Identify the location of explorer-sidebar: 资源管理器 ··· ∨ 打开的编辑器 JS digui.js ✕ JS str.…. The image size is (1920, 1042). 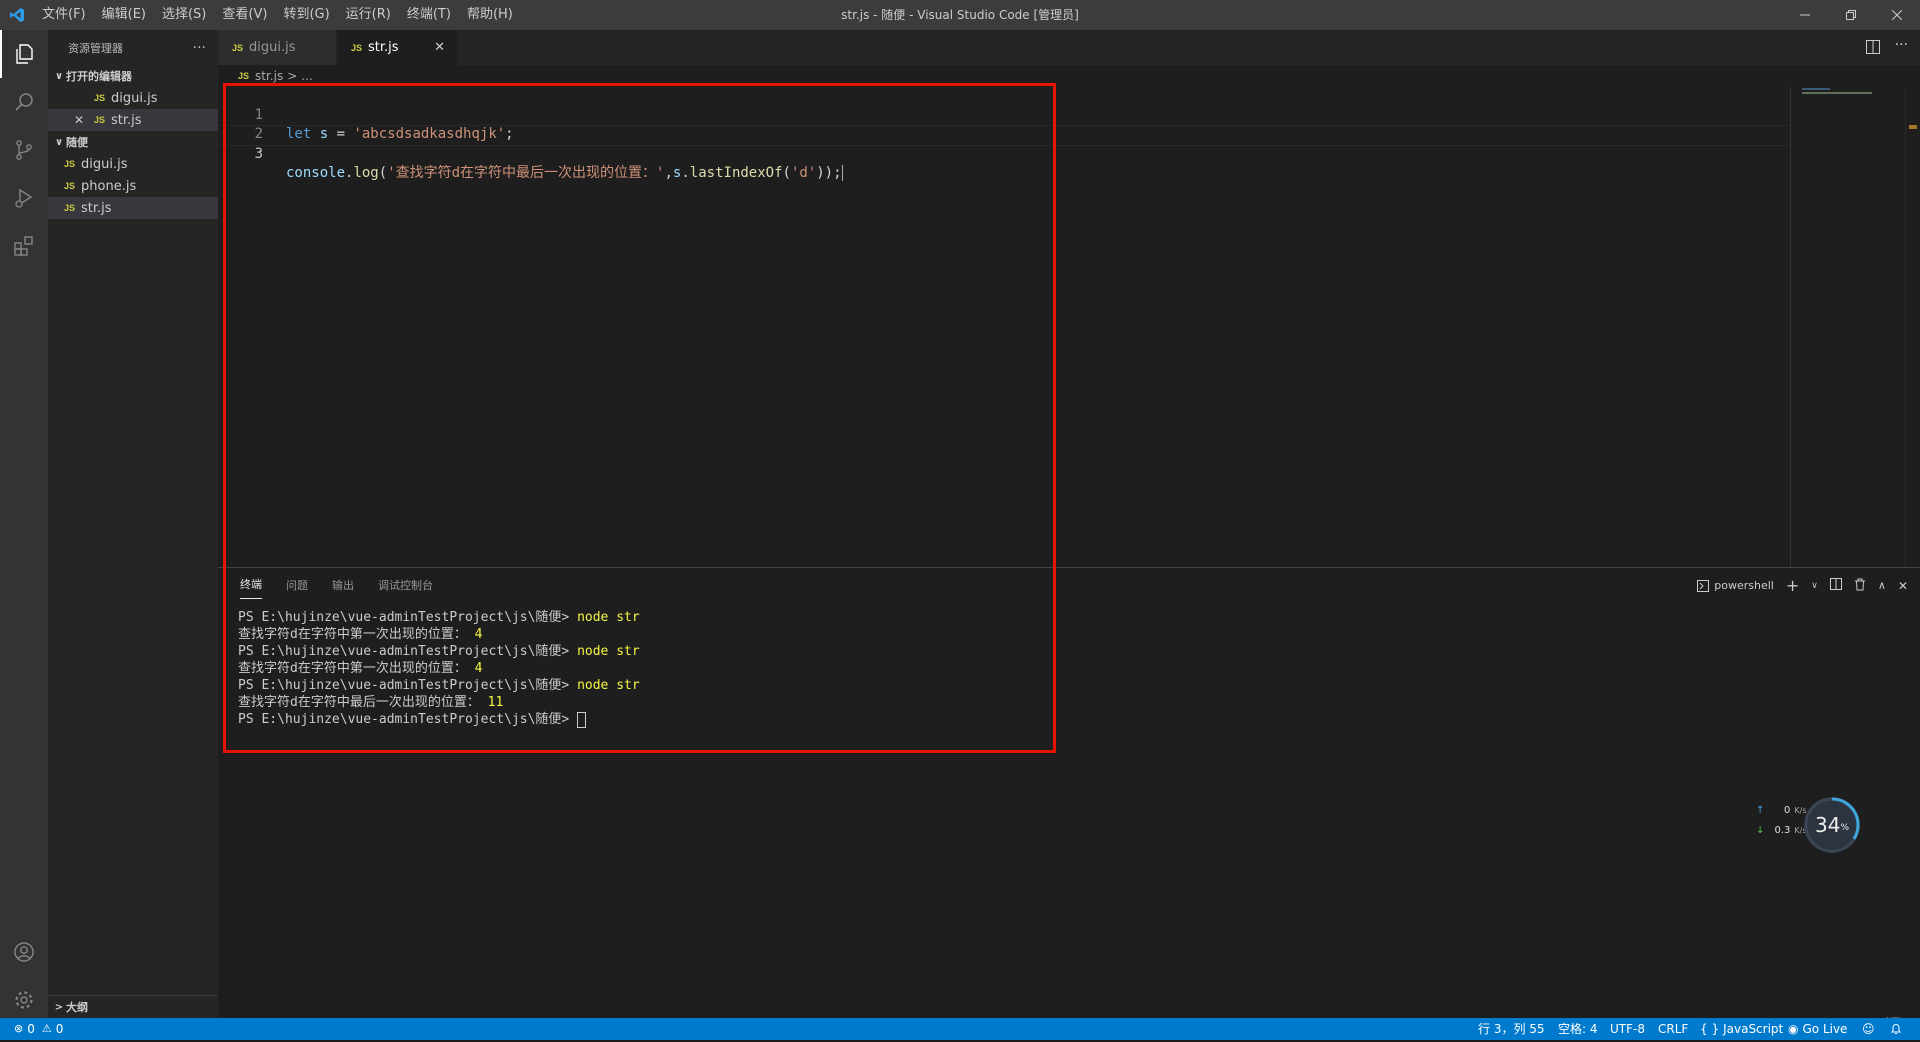
(135, 524).